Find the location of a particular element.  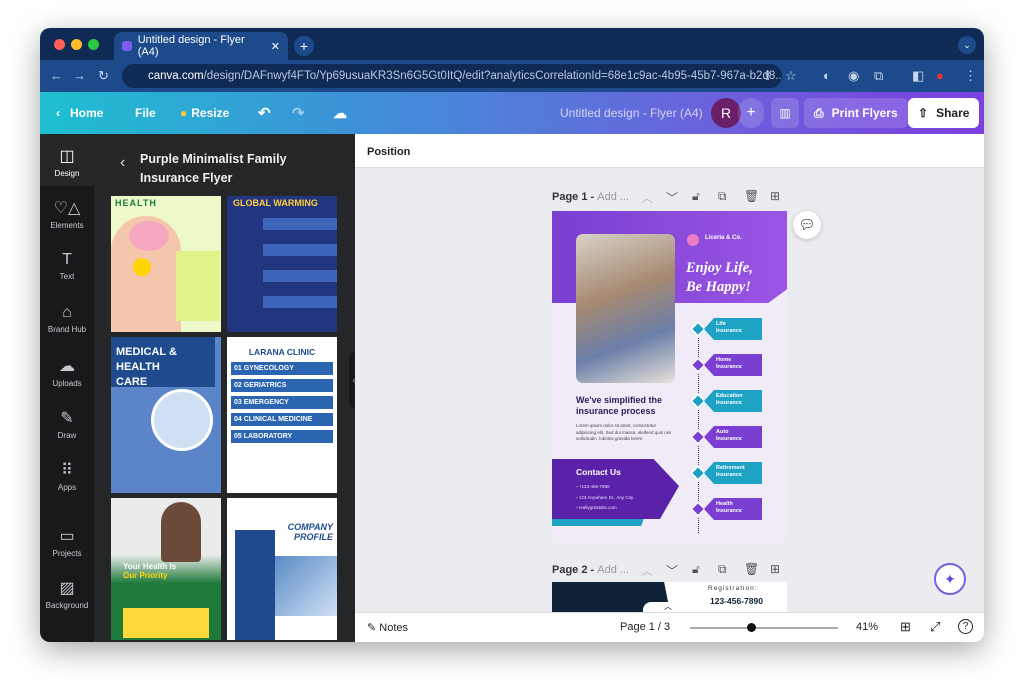

puzzle-extensions-icon: ⧉ is located at coordinates (878, 76).